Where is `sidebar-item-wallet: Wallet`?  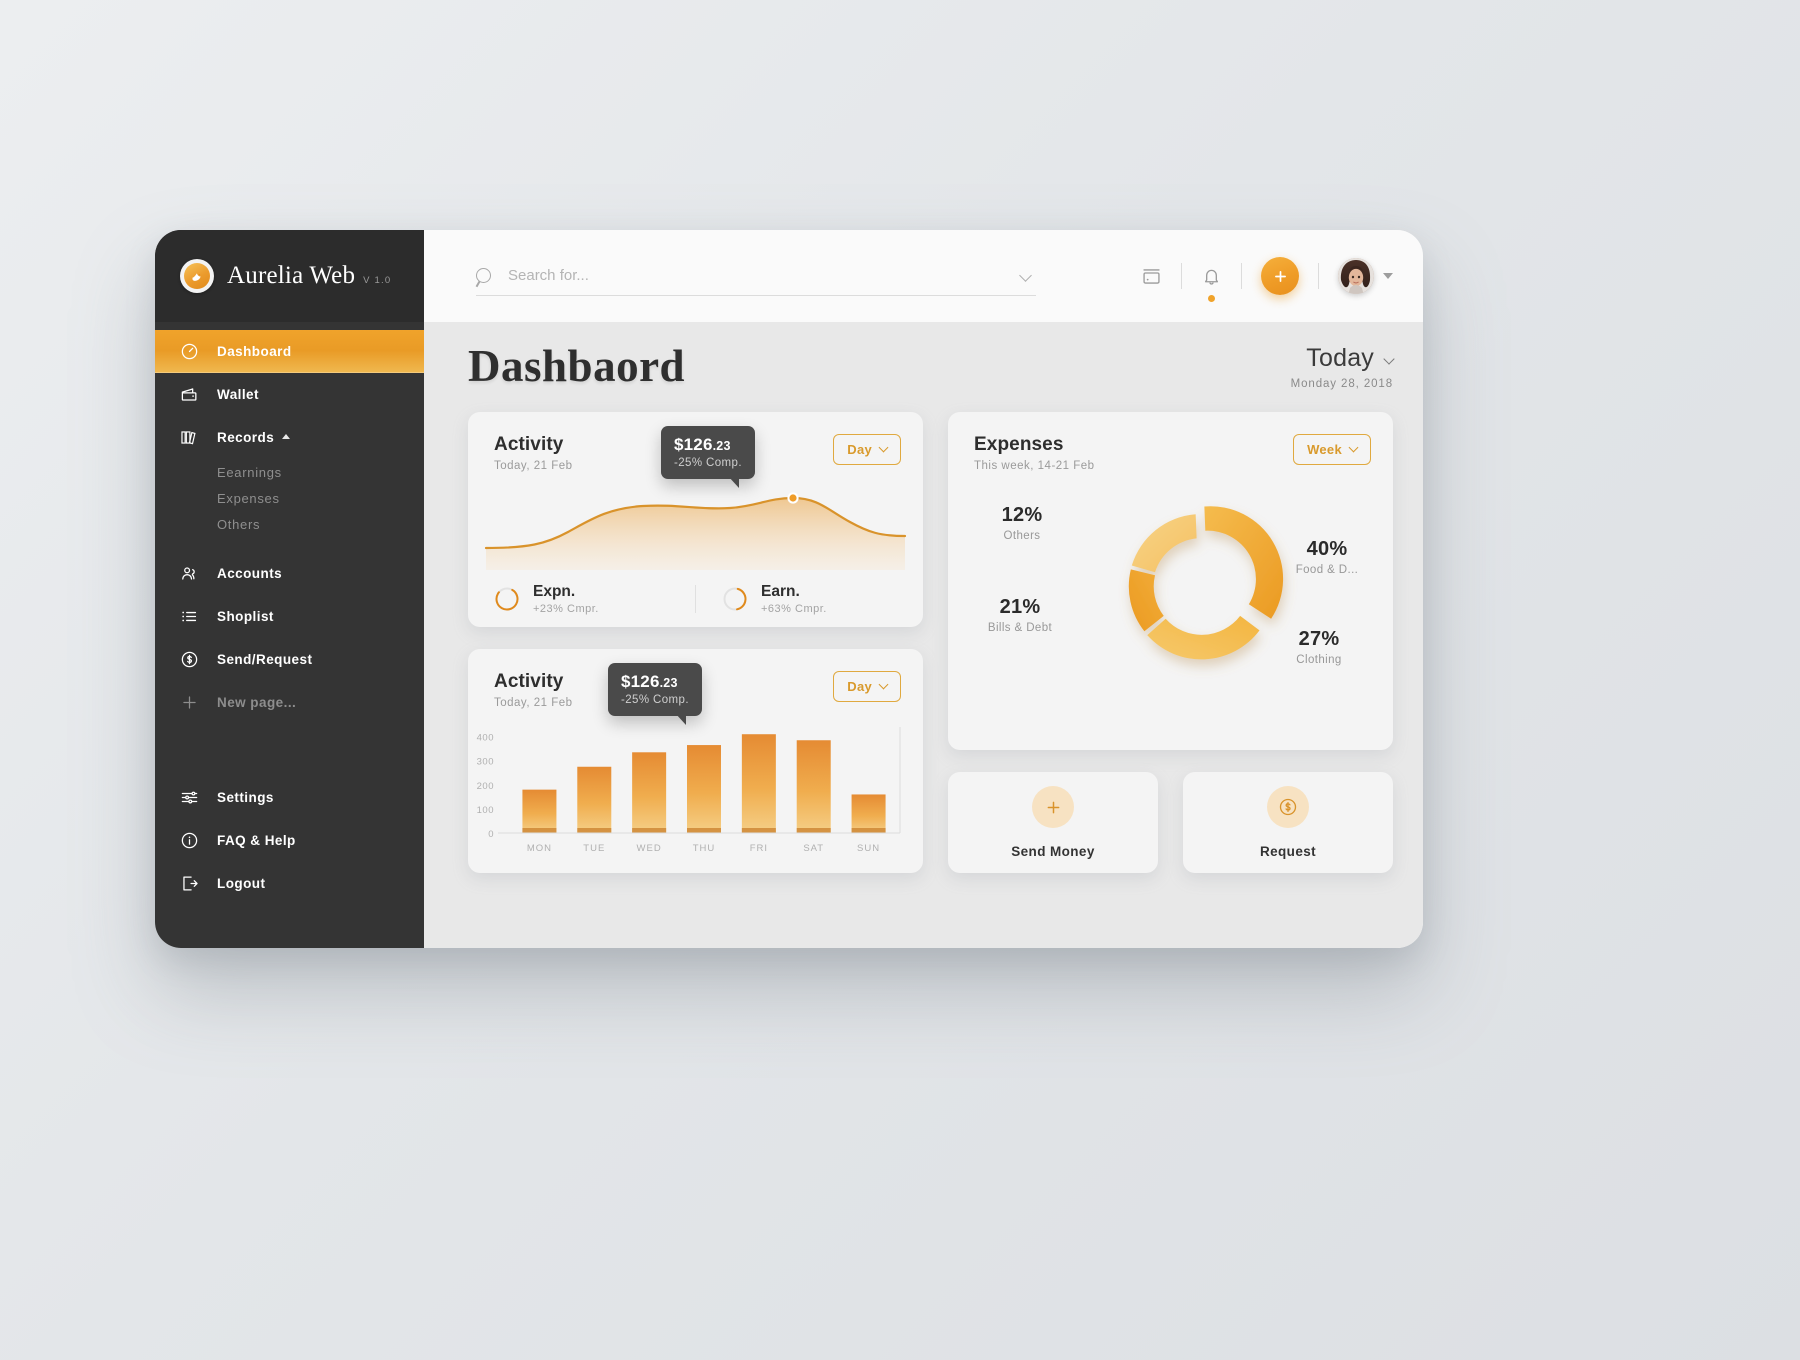 sidebar-item-wallet: Wallet is located at coordinates (289, 394).